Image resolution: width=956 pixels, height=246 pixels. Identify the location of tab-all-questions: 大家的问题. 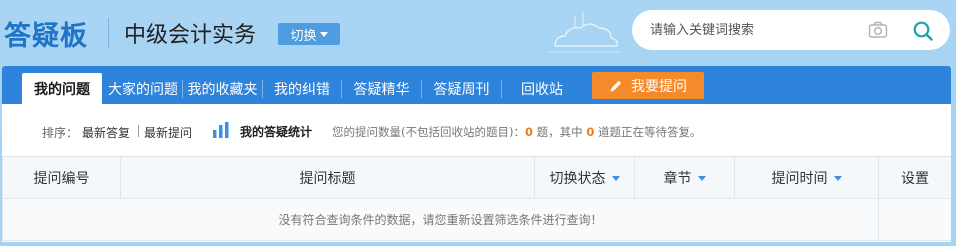
(143, 88).